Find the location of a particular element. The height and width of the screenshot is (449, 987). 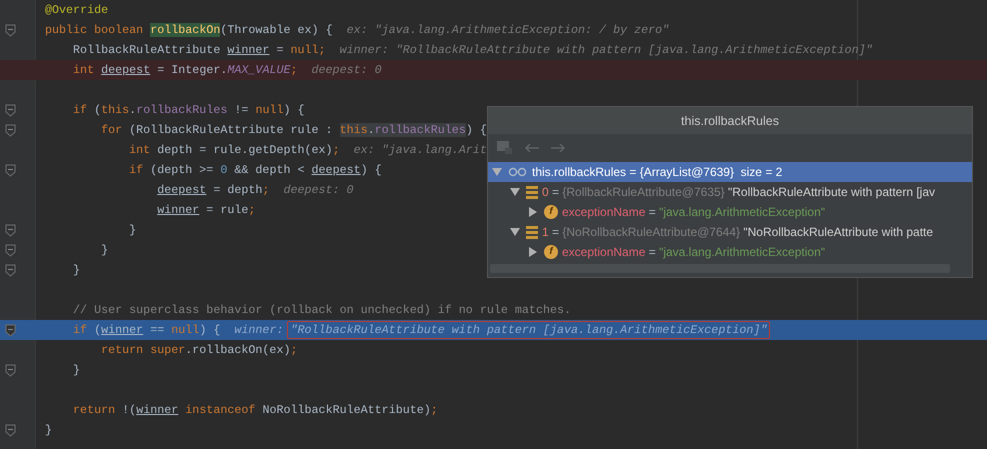

hint-value: "java.lang.Arit is located at coordinates (434, 150).